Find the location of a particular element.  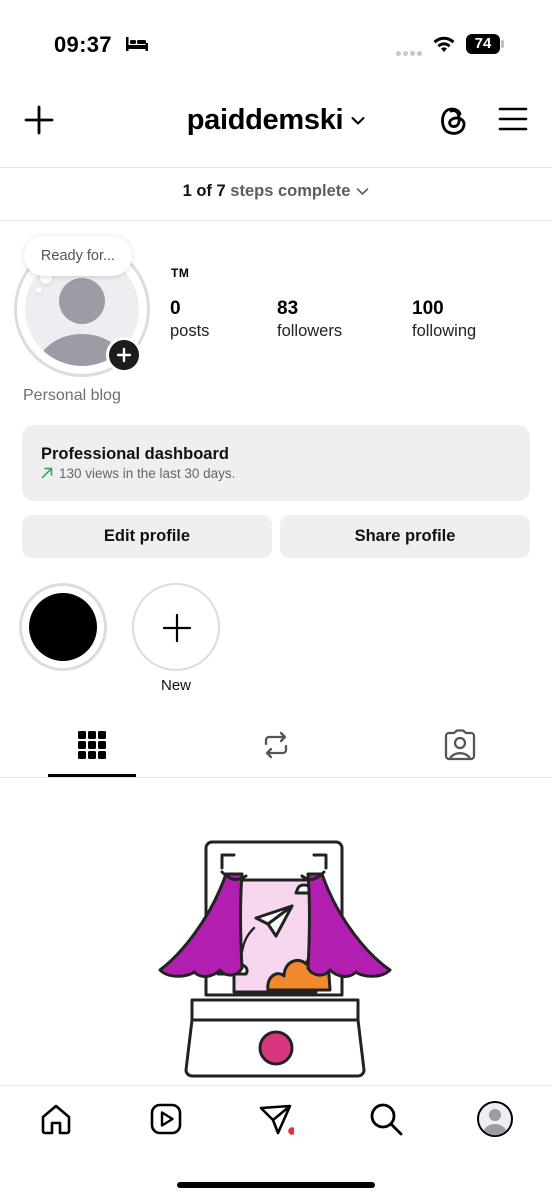

note-bubble-tail is located at coordinates (39, 290).